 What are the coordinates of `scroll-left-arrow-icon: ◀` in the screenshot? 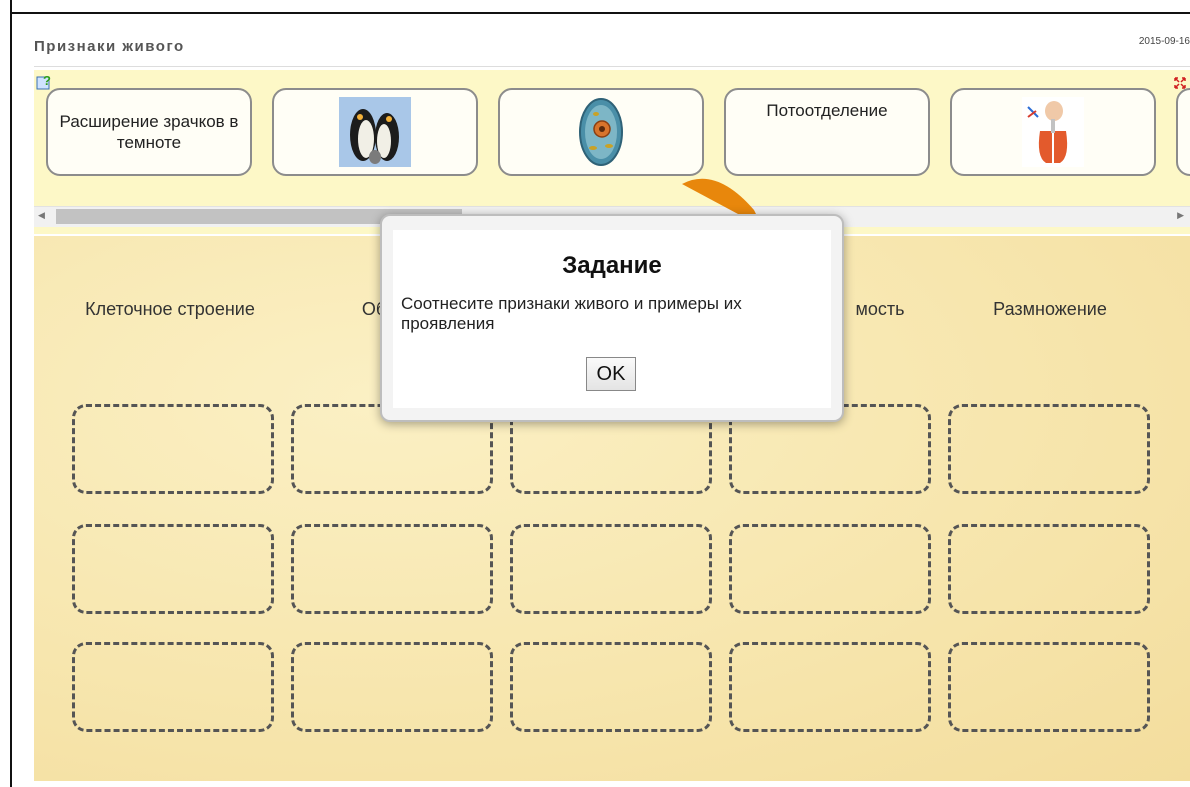 It's located at (41, 215).